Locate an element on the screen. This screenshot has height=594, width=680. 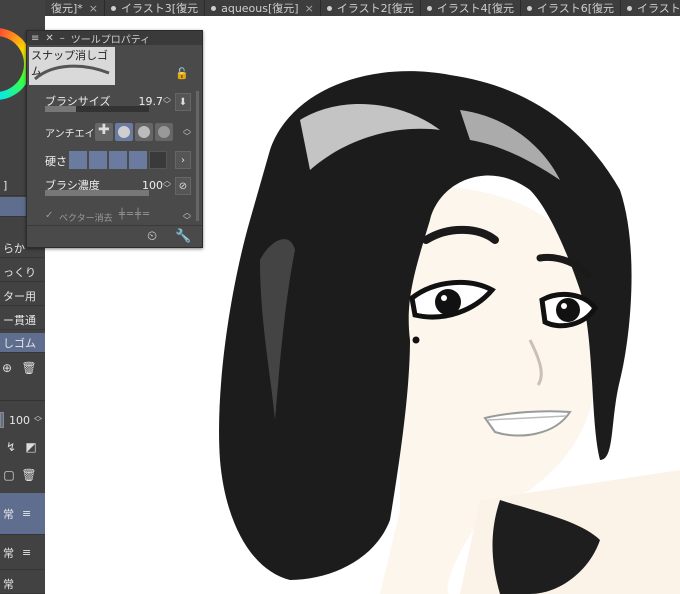
antialias-medium-option is located at coordinates (144, 132).